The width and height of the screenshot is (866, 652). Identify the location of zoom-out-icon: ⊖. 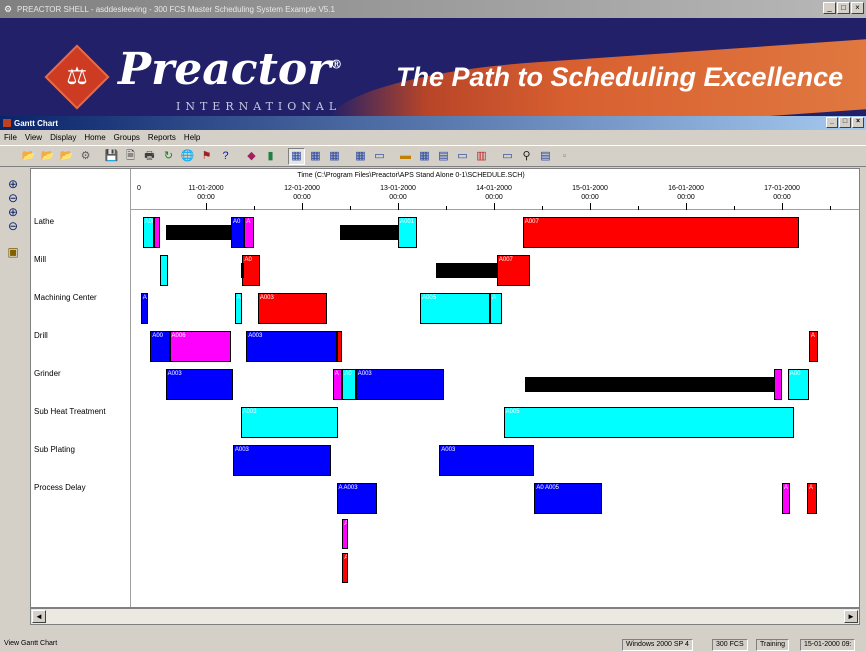
(13, 226).